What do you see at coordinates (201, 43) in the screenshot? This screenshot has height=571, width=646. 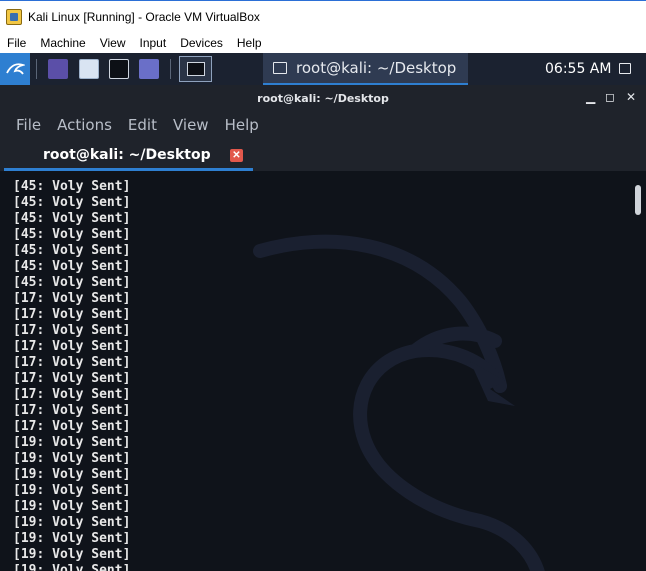 I see `menu-devices: Devices` at bounding box center [201, 43].